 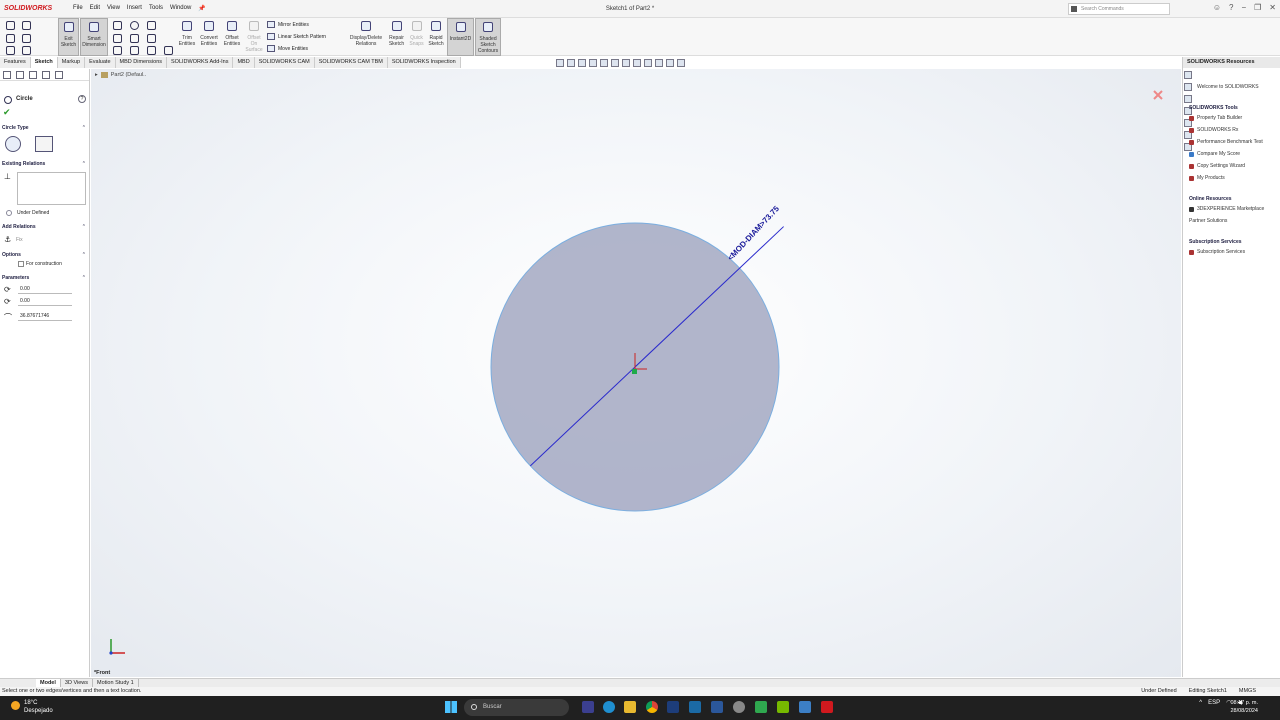 I want to click on nvidia-icon, so click(x=783, y=707).